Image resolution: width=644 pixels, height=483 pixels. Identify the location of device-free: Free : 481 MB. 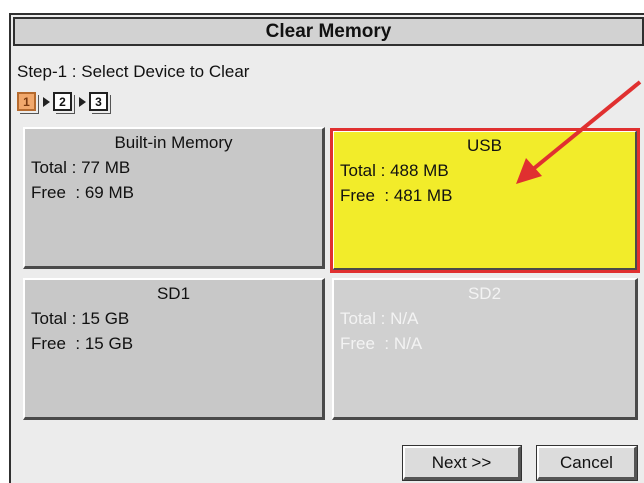
(396, 195).